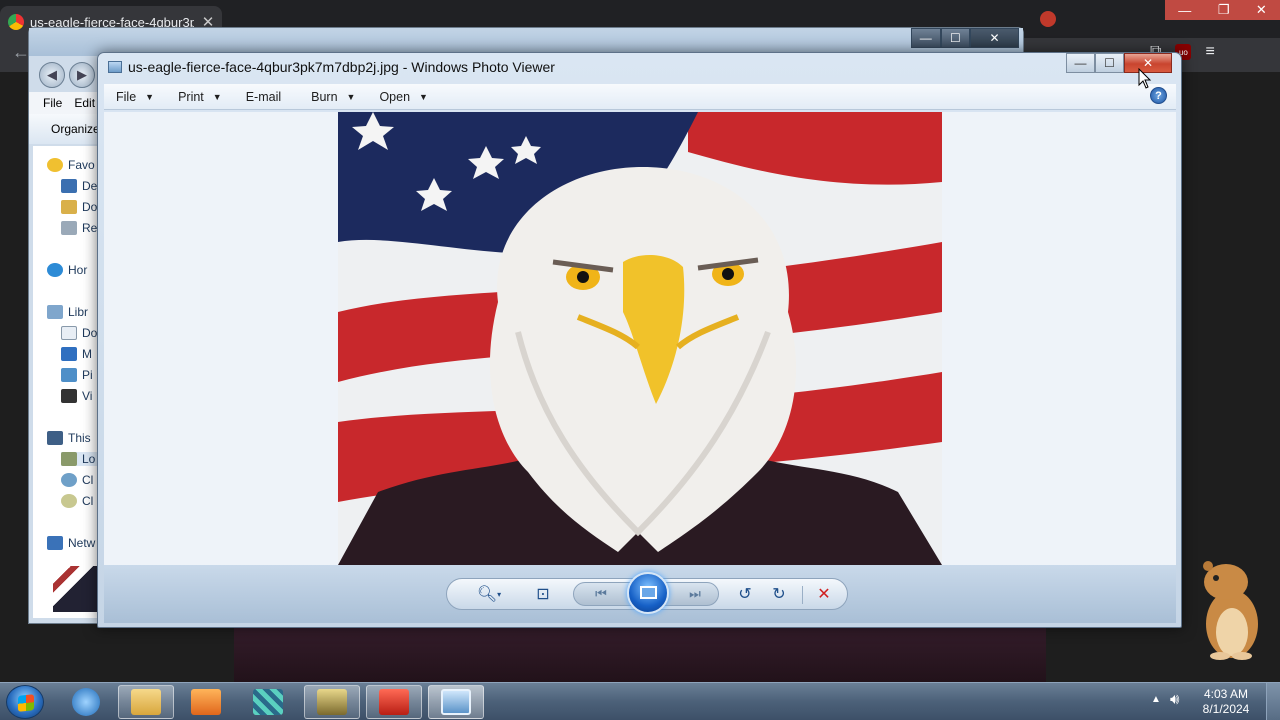 The width and height of the screenshot is (1280, 720). I want to click on explorer-forward-icon: ▶, so click(82, 75).